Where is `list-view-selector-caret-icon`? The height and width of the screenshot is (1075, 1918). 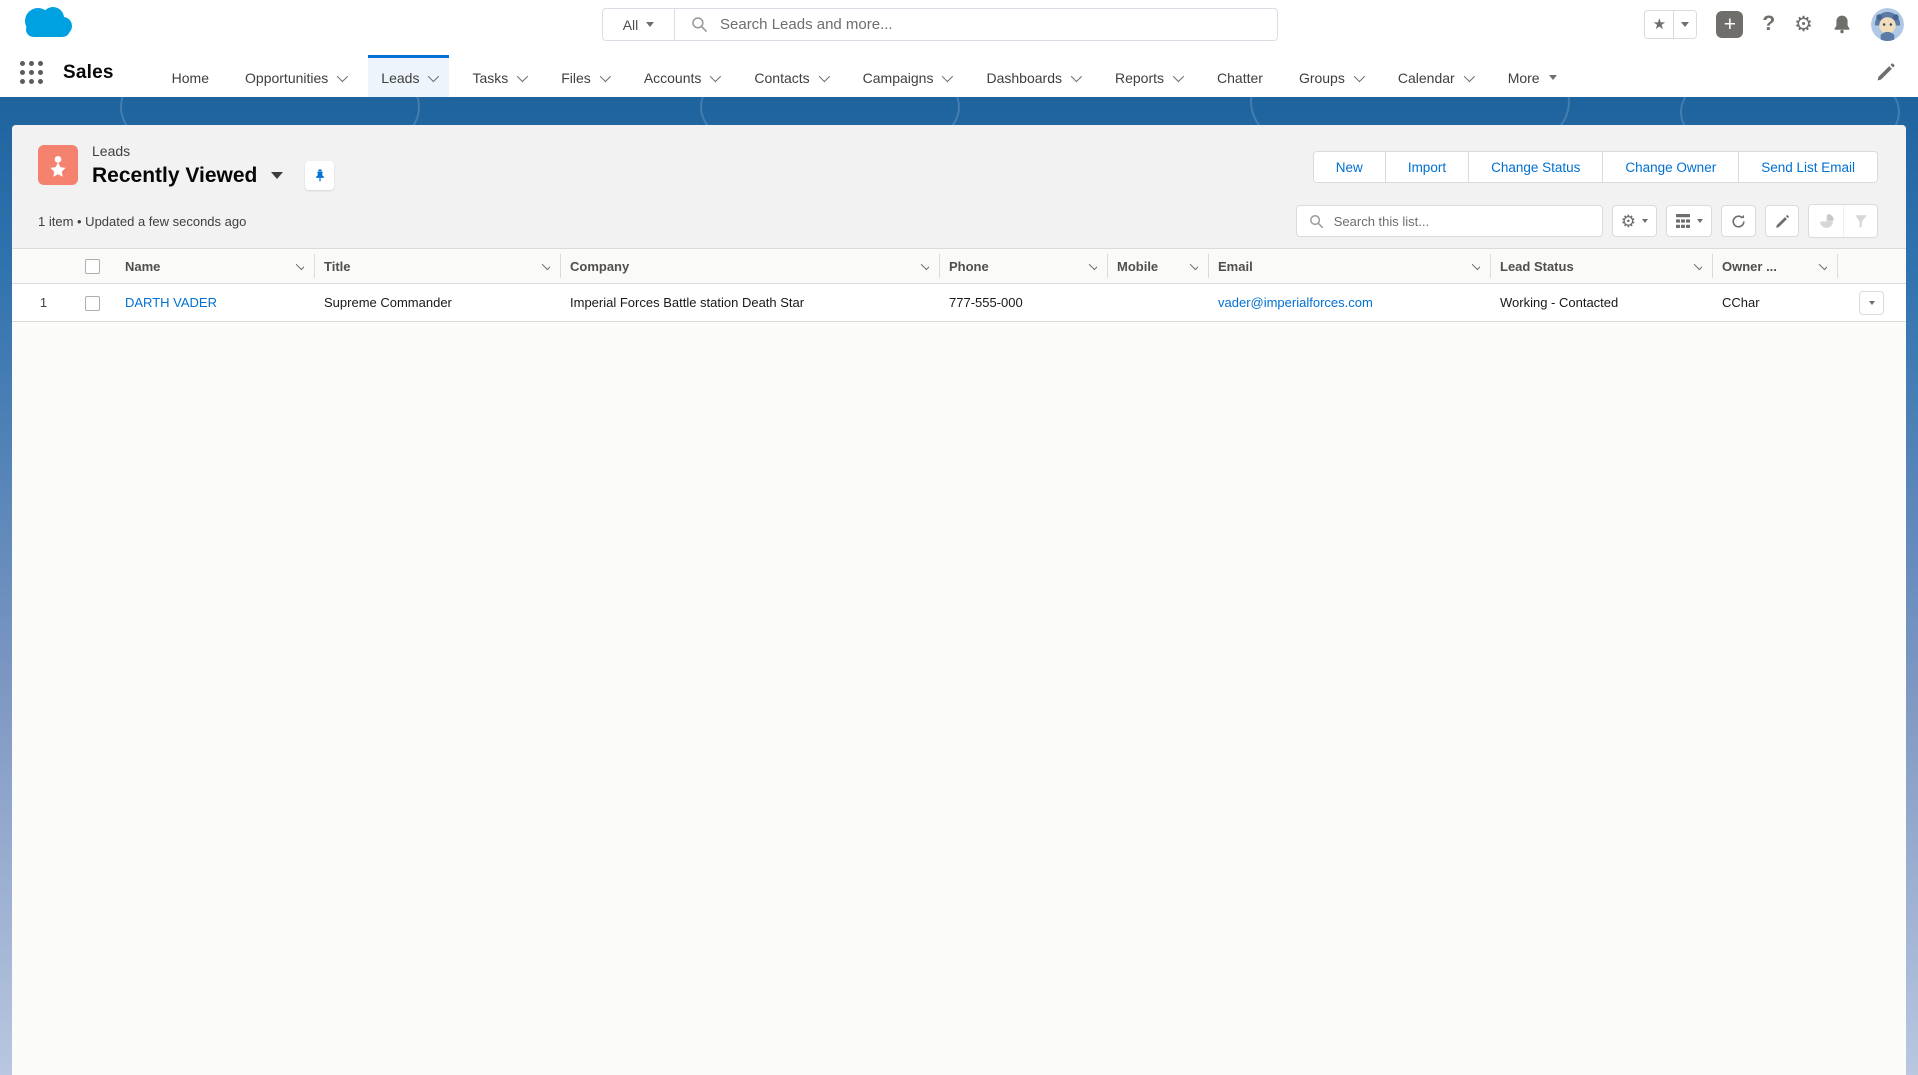 list-view-selector-caret-icon is located at coordinates (277, 175).